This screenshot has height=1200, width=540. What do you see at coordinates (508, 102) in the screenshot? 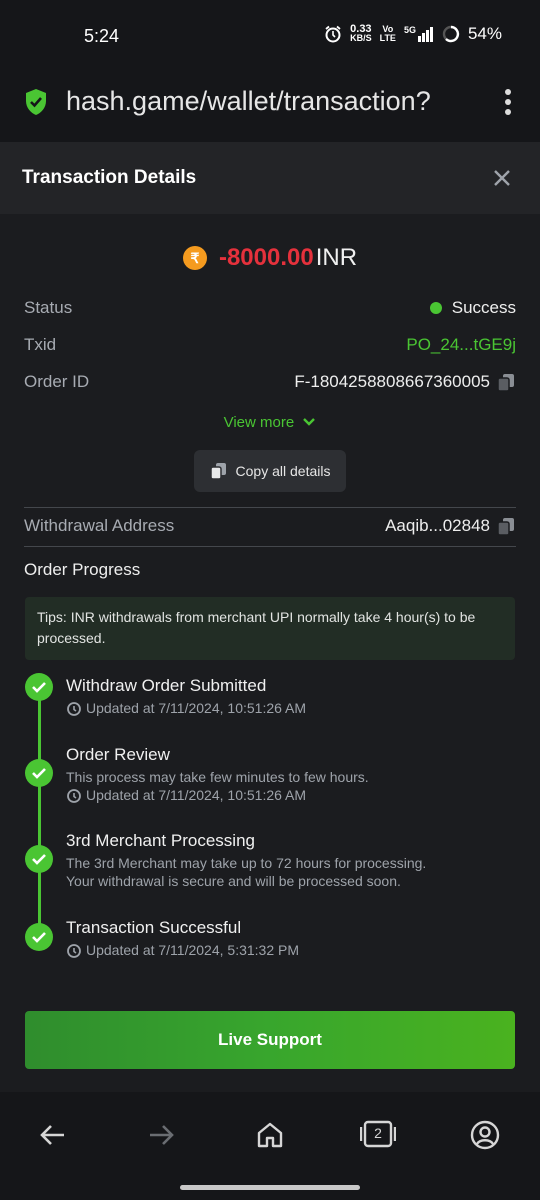
I see `more-menu-icon` at bounding box center [508, 102].